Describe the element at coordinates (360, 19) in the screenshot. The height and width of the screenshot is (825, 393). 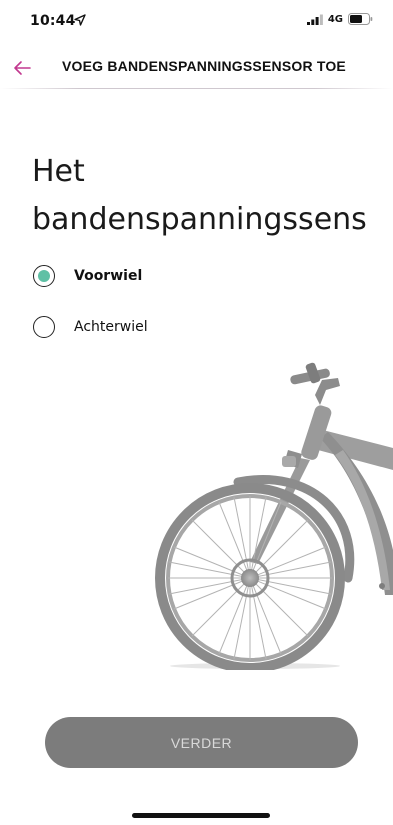
I see `battery-icon` at that location.